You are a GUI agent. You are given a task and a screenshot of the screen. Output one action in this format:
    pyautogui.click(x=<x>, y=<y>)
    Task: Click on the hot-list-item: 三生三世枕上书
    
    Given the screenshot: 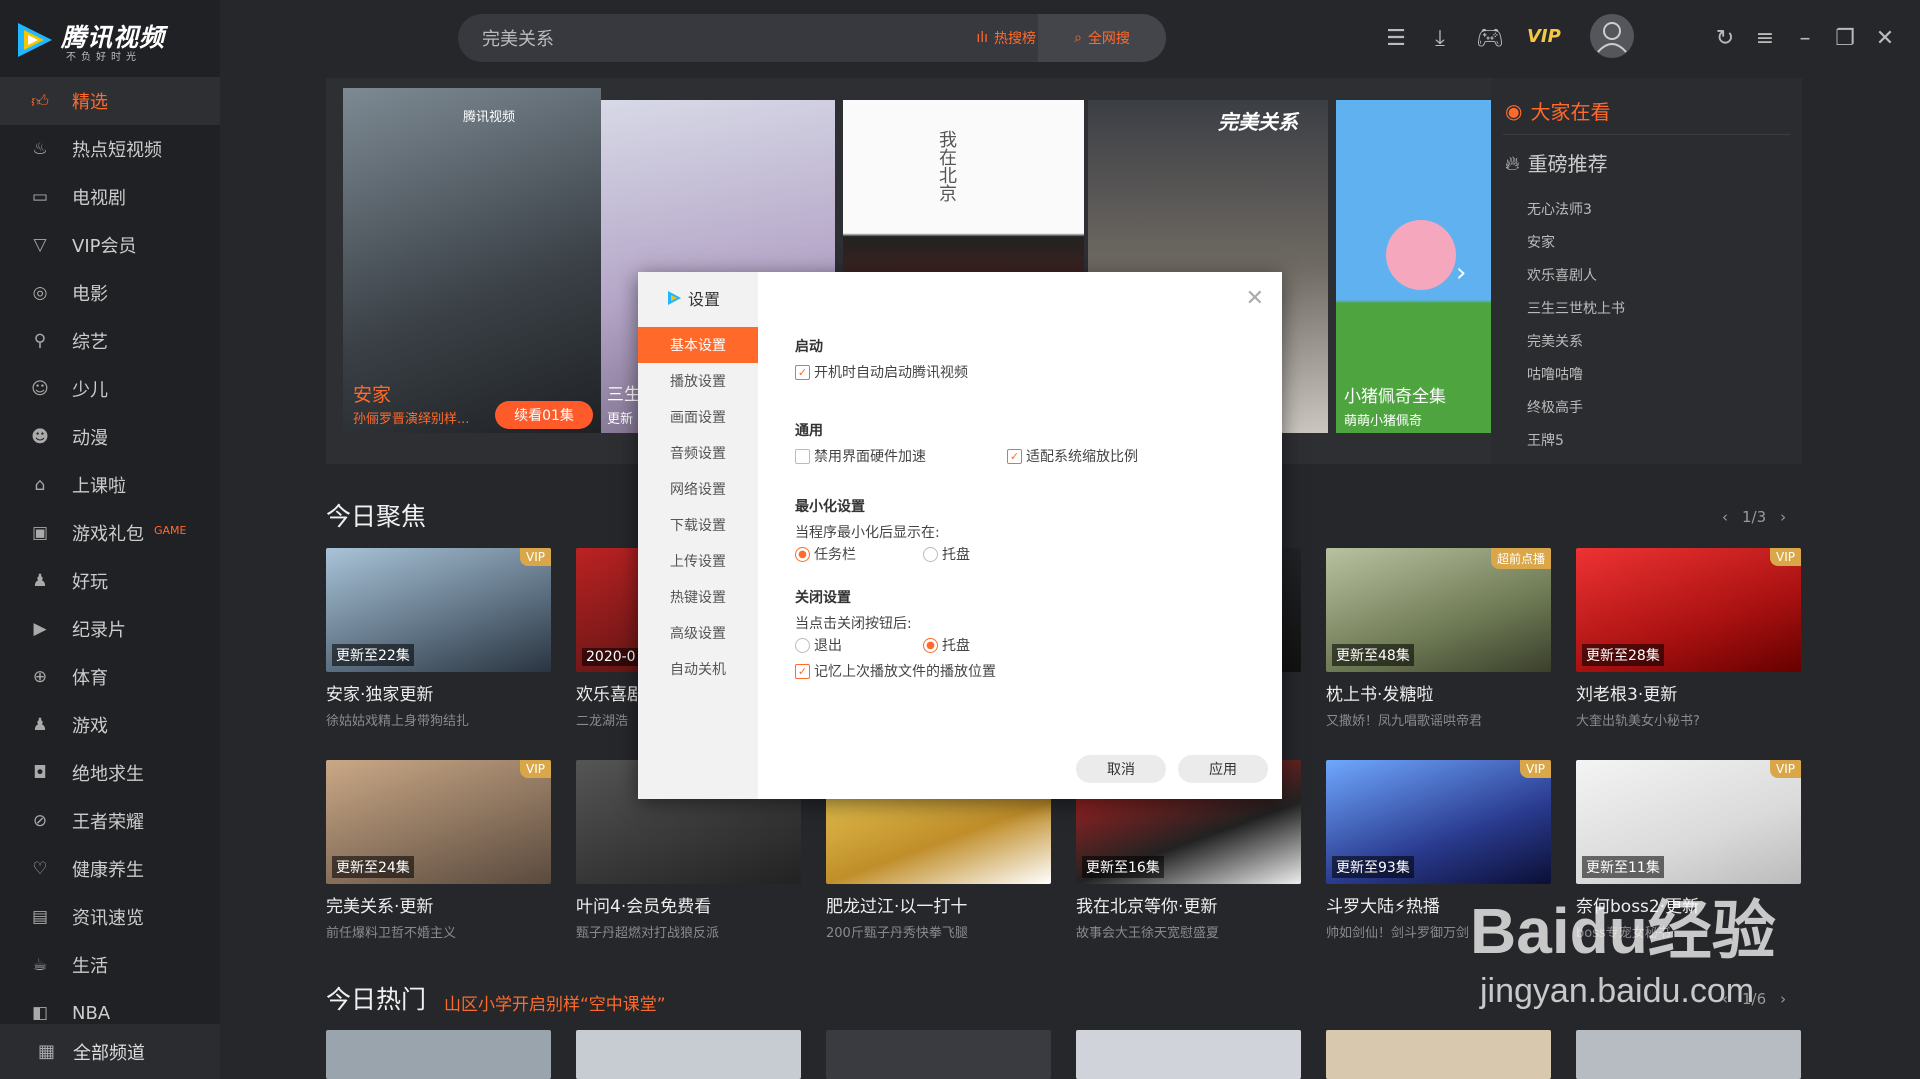 What is the action you would take?
    pyautogui.click(x=1576, y=308)
    